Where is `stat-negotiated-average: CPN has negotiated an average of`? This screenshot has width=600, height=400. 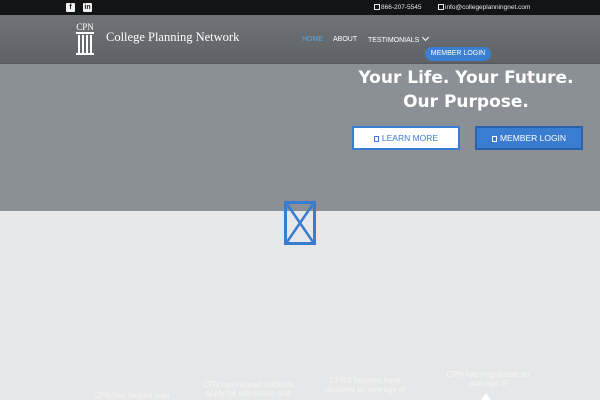 stat-negotiated-average: CPN has negotiated an average of is located at coordinates (488, 379).